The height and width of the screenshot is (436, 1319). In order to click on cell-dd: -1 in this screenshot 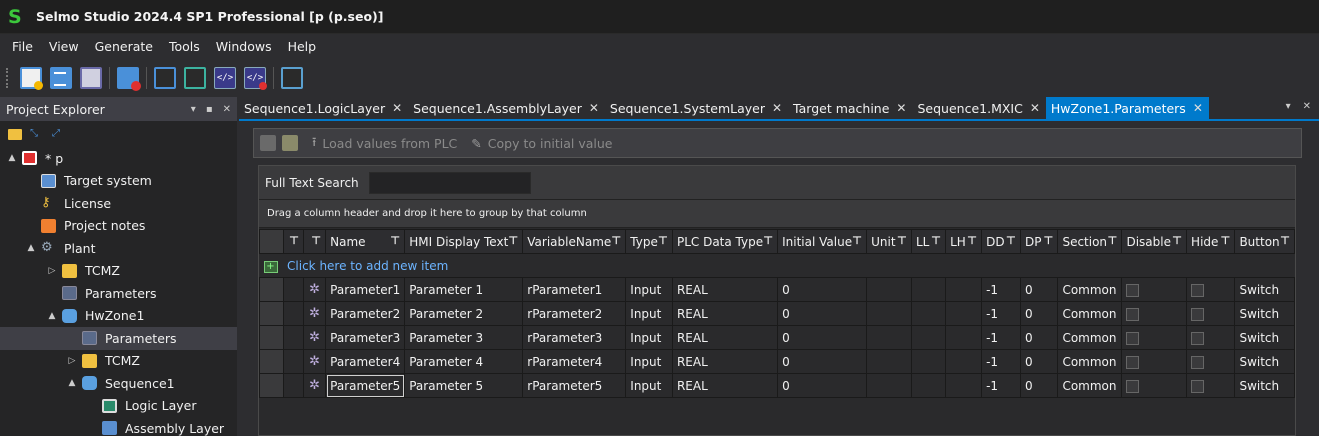, I will do `click(1001, 313)`.